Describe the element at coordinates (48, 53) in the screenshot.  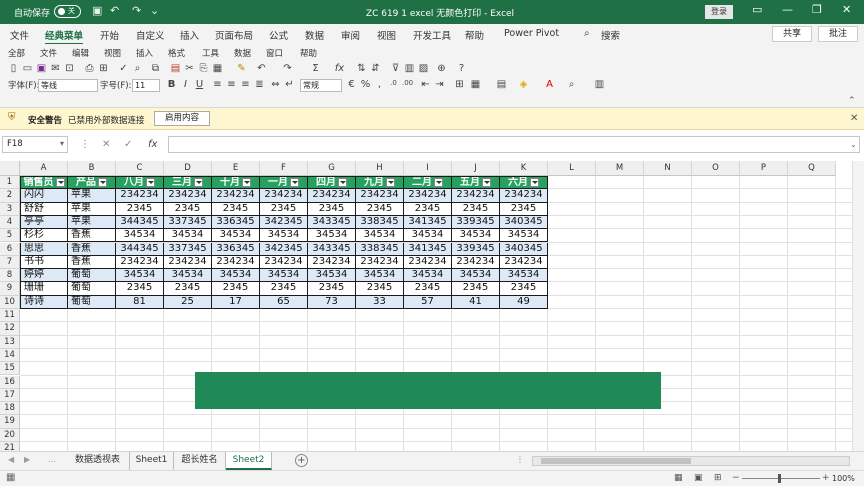
I see `menu-file: 文件` at that location.